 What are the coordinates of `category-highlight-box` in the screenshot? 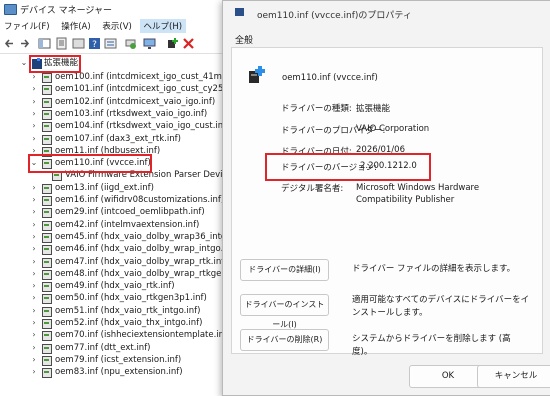 It's located at (55, 64).